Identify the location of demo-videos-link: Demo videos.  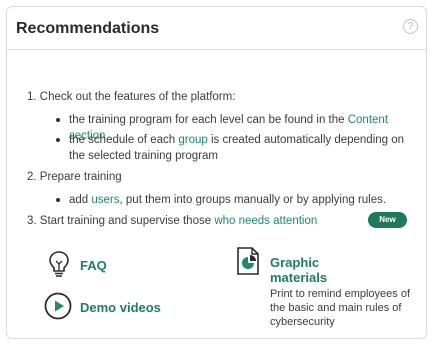
(120, 307).